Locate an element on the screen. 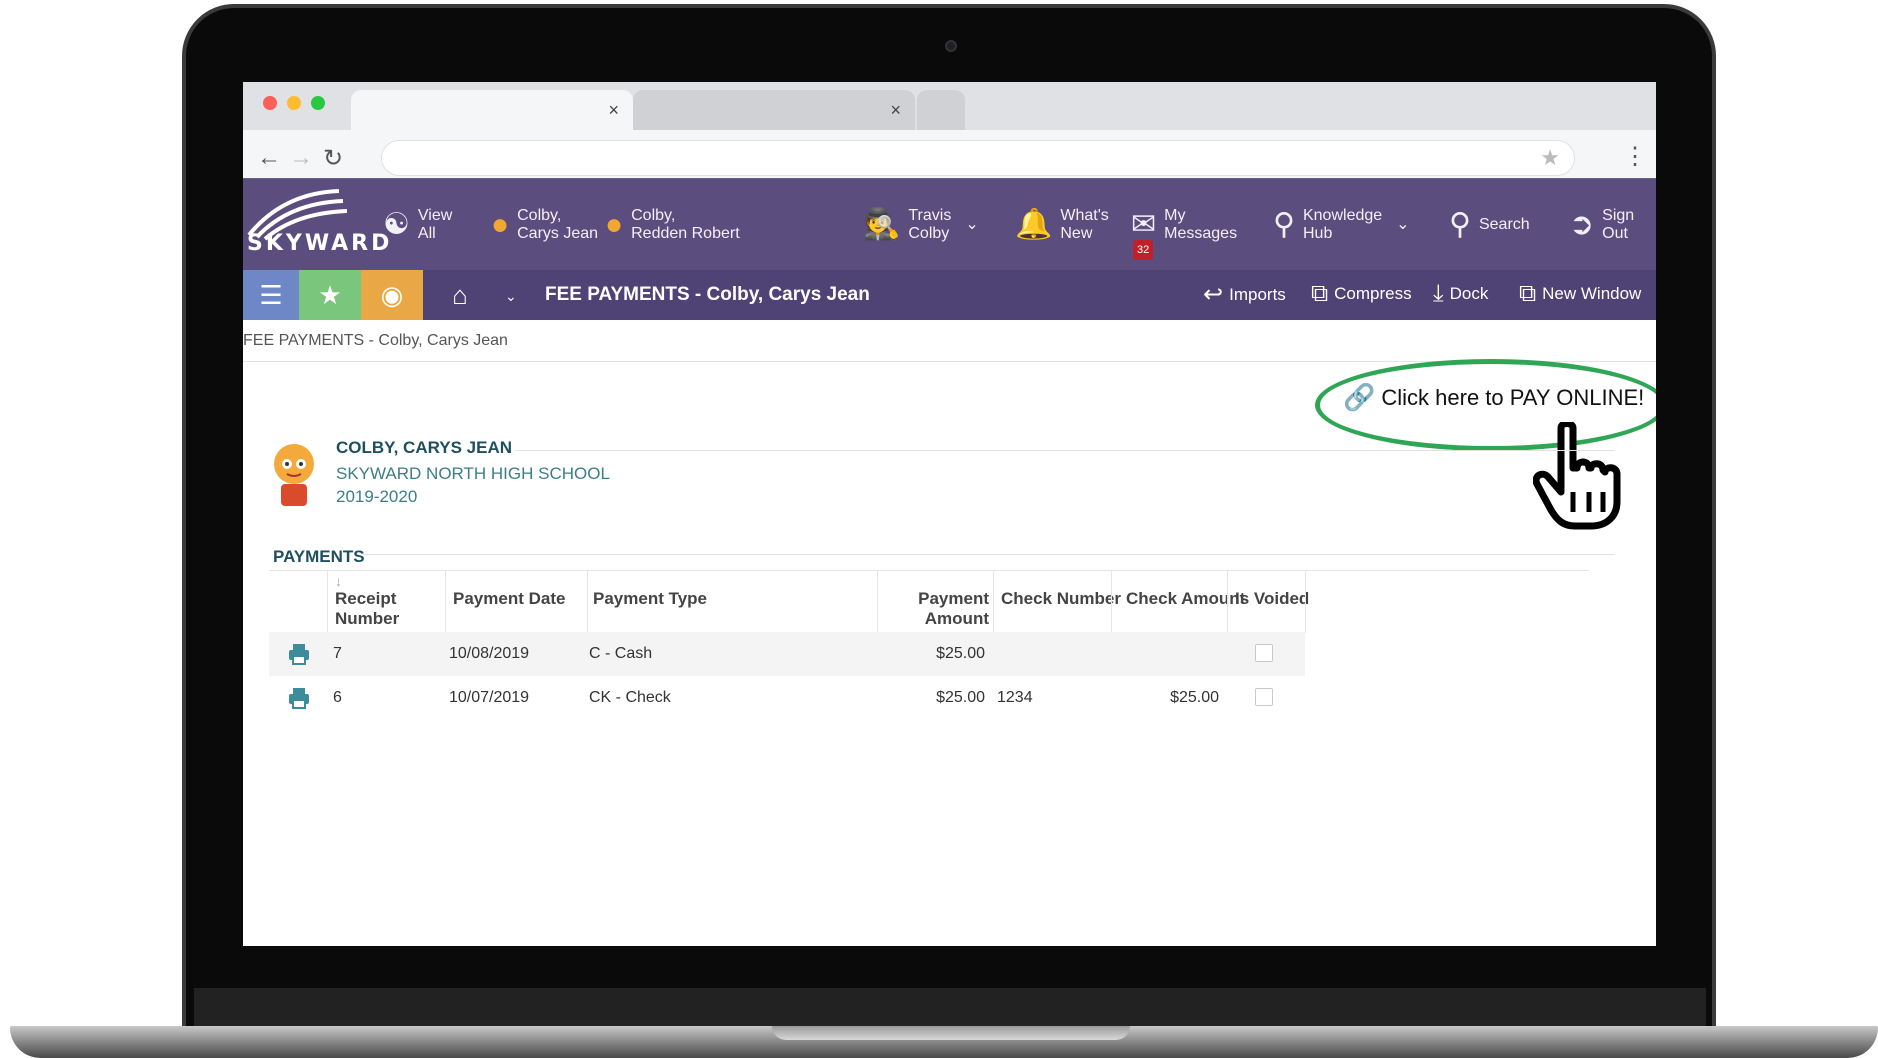 This screenshot has width=1878, height=1058. cell-type: C - Cash is located at coordinates (621, 653).